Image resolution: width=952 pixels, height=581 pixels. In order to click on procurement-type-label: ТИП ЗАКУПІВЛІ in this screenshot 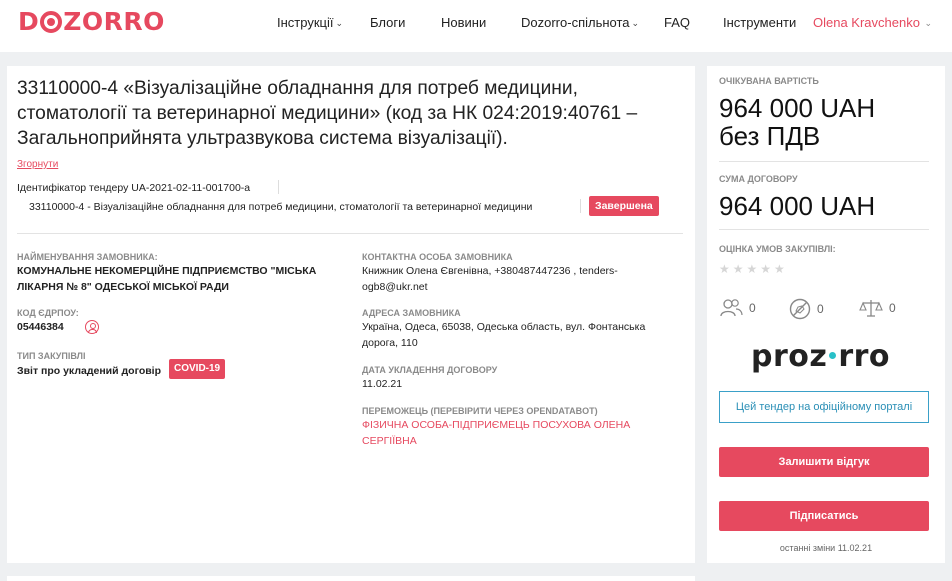, I will do `click(51, 356)`.